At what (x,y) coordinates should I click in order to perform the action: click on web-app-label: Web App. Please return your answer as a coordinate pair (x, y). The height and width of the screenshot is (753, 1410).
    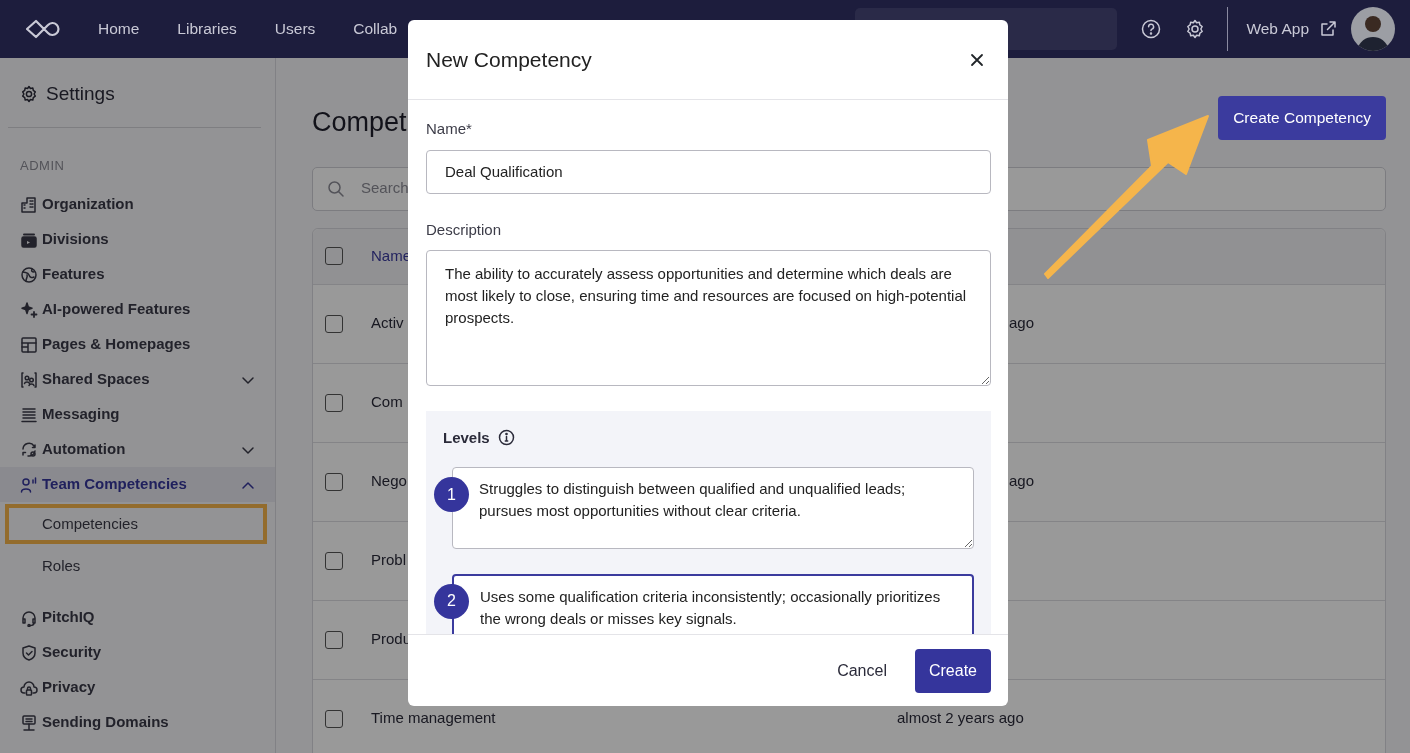
    Looking at the image, I should click on (1277, 29).